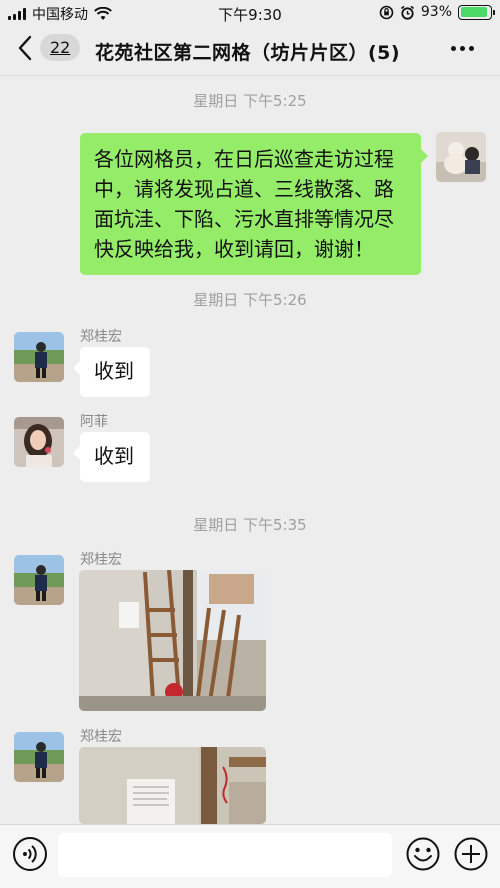 The width and height of the screenshot is (500, 888). I want to click on back-button: 22, so click(49, 47).